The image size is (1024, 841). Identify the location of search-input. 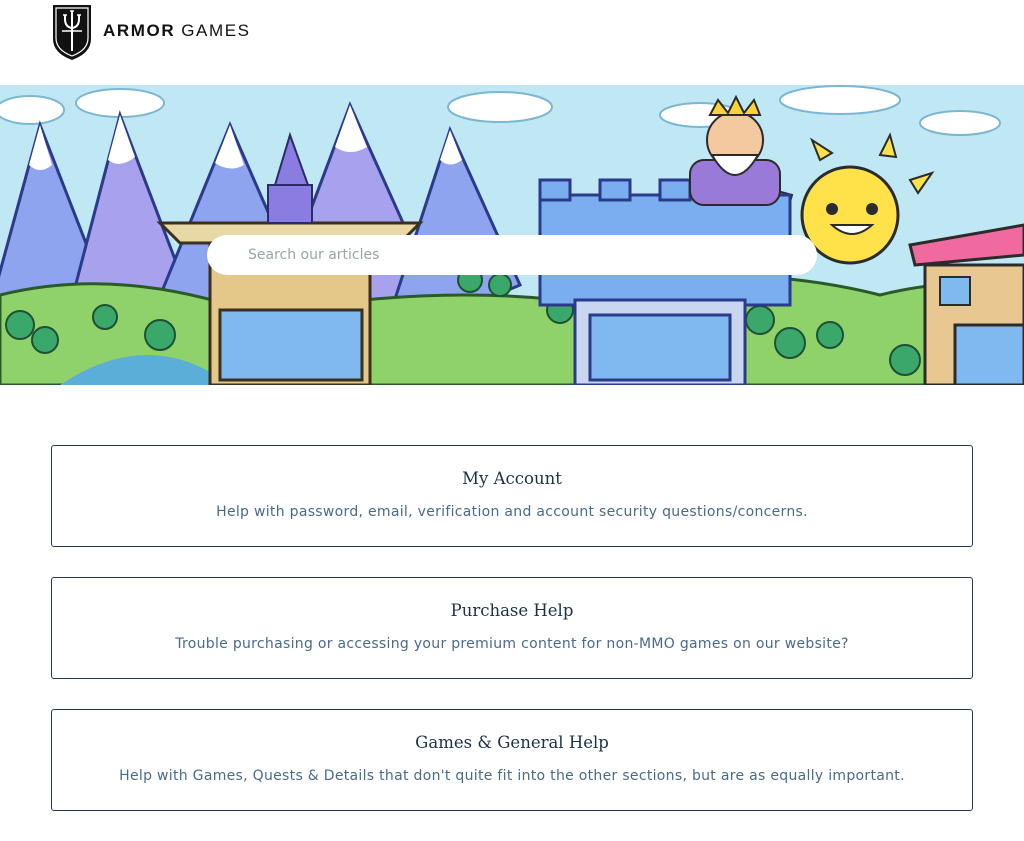
(512, 255).